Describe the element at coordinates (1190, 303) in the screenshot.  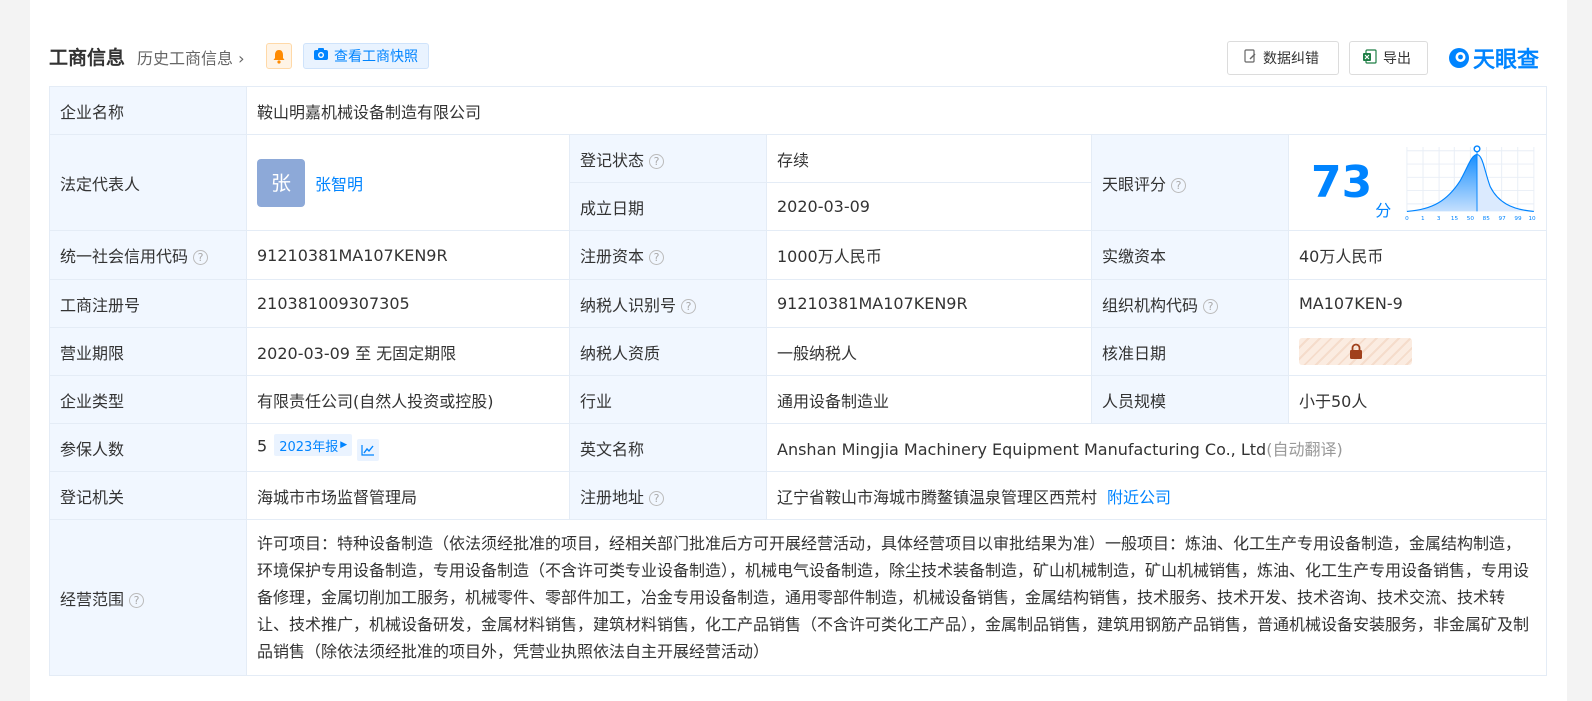
I see `org-code-label-cell: 组织机构代码?` at that location.